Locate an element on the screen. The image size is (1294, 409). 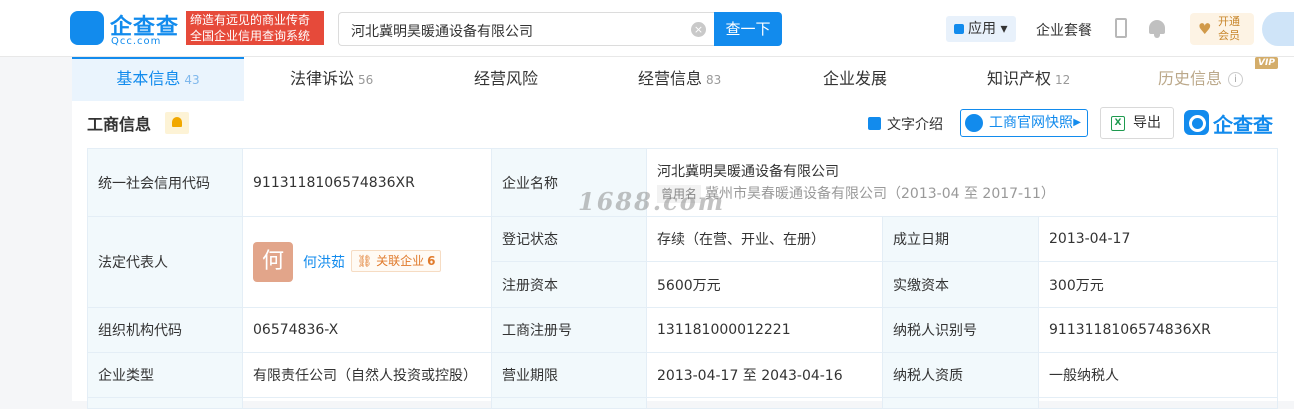
est-date-label: 成立日期 is located at coordinates (960, 239).